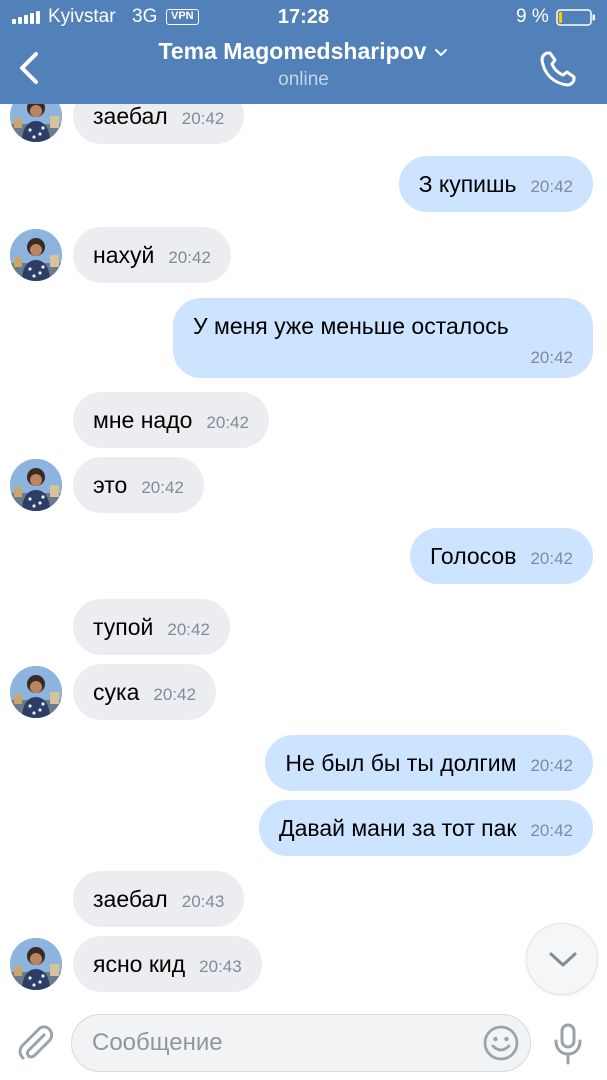 This screenshot has width=607, height=1080. What do you see at coordinates (558, 69) in the screenshot?
I see `phone-icon` at bounding box center [558, 69].